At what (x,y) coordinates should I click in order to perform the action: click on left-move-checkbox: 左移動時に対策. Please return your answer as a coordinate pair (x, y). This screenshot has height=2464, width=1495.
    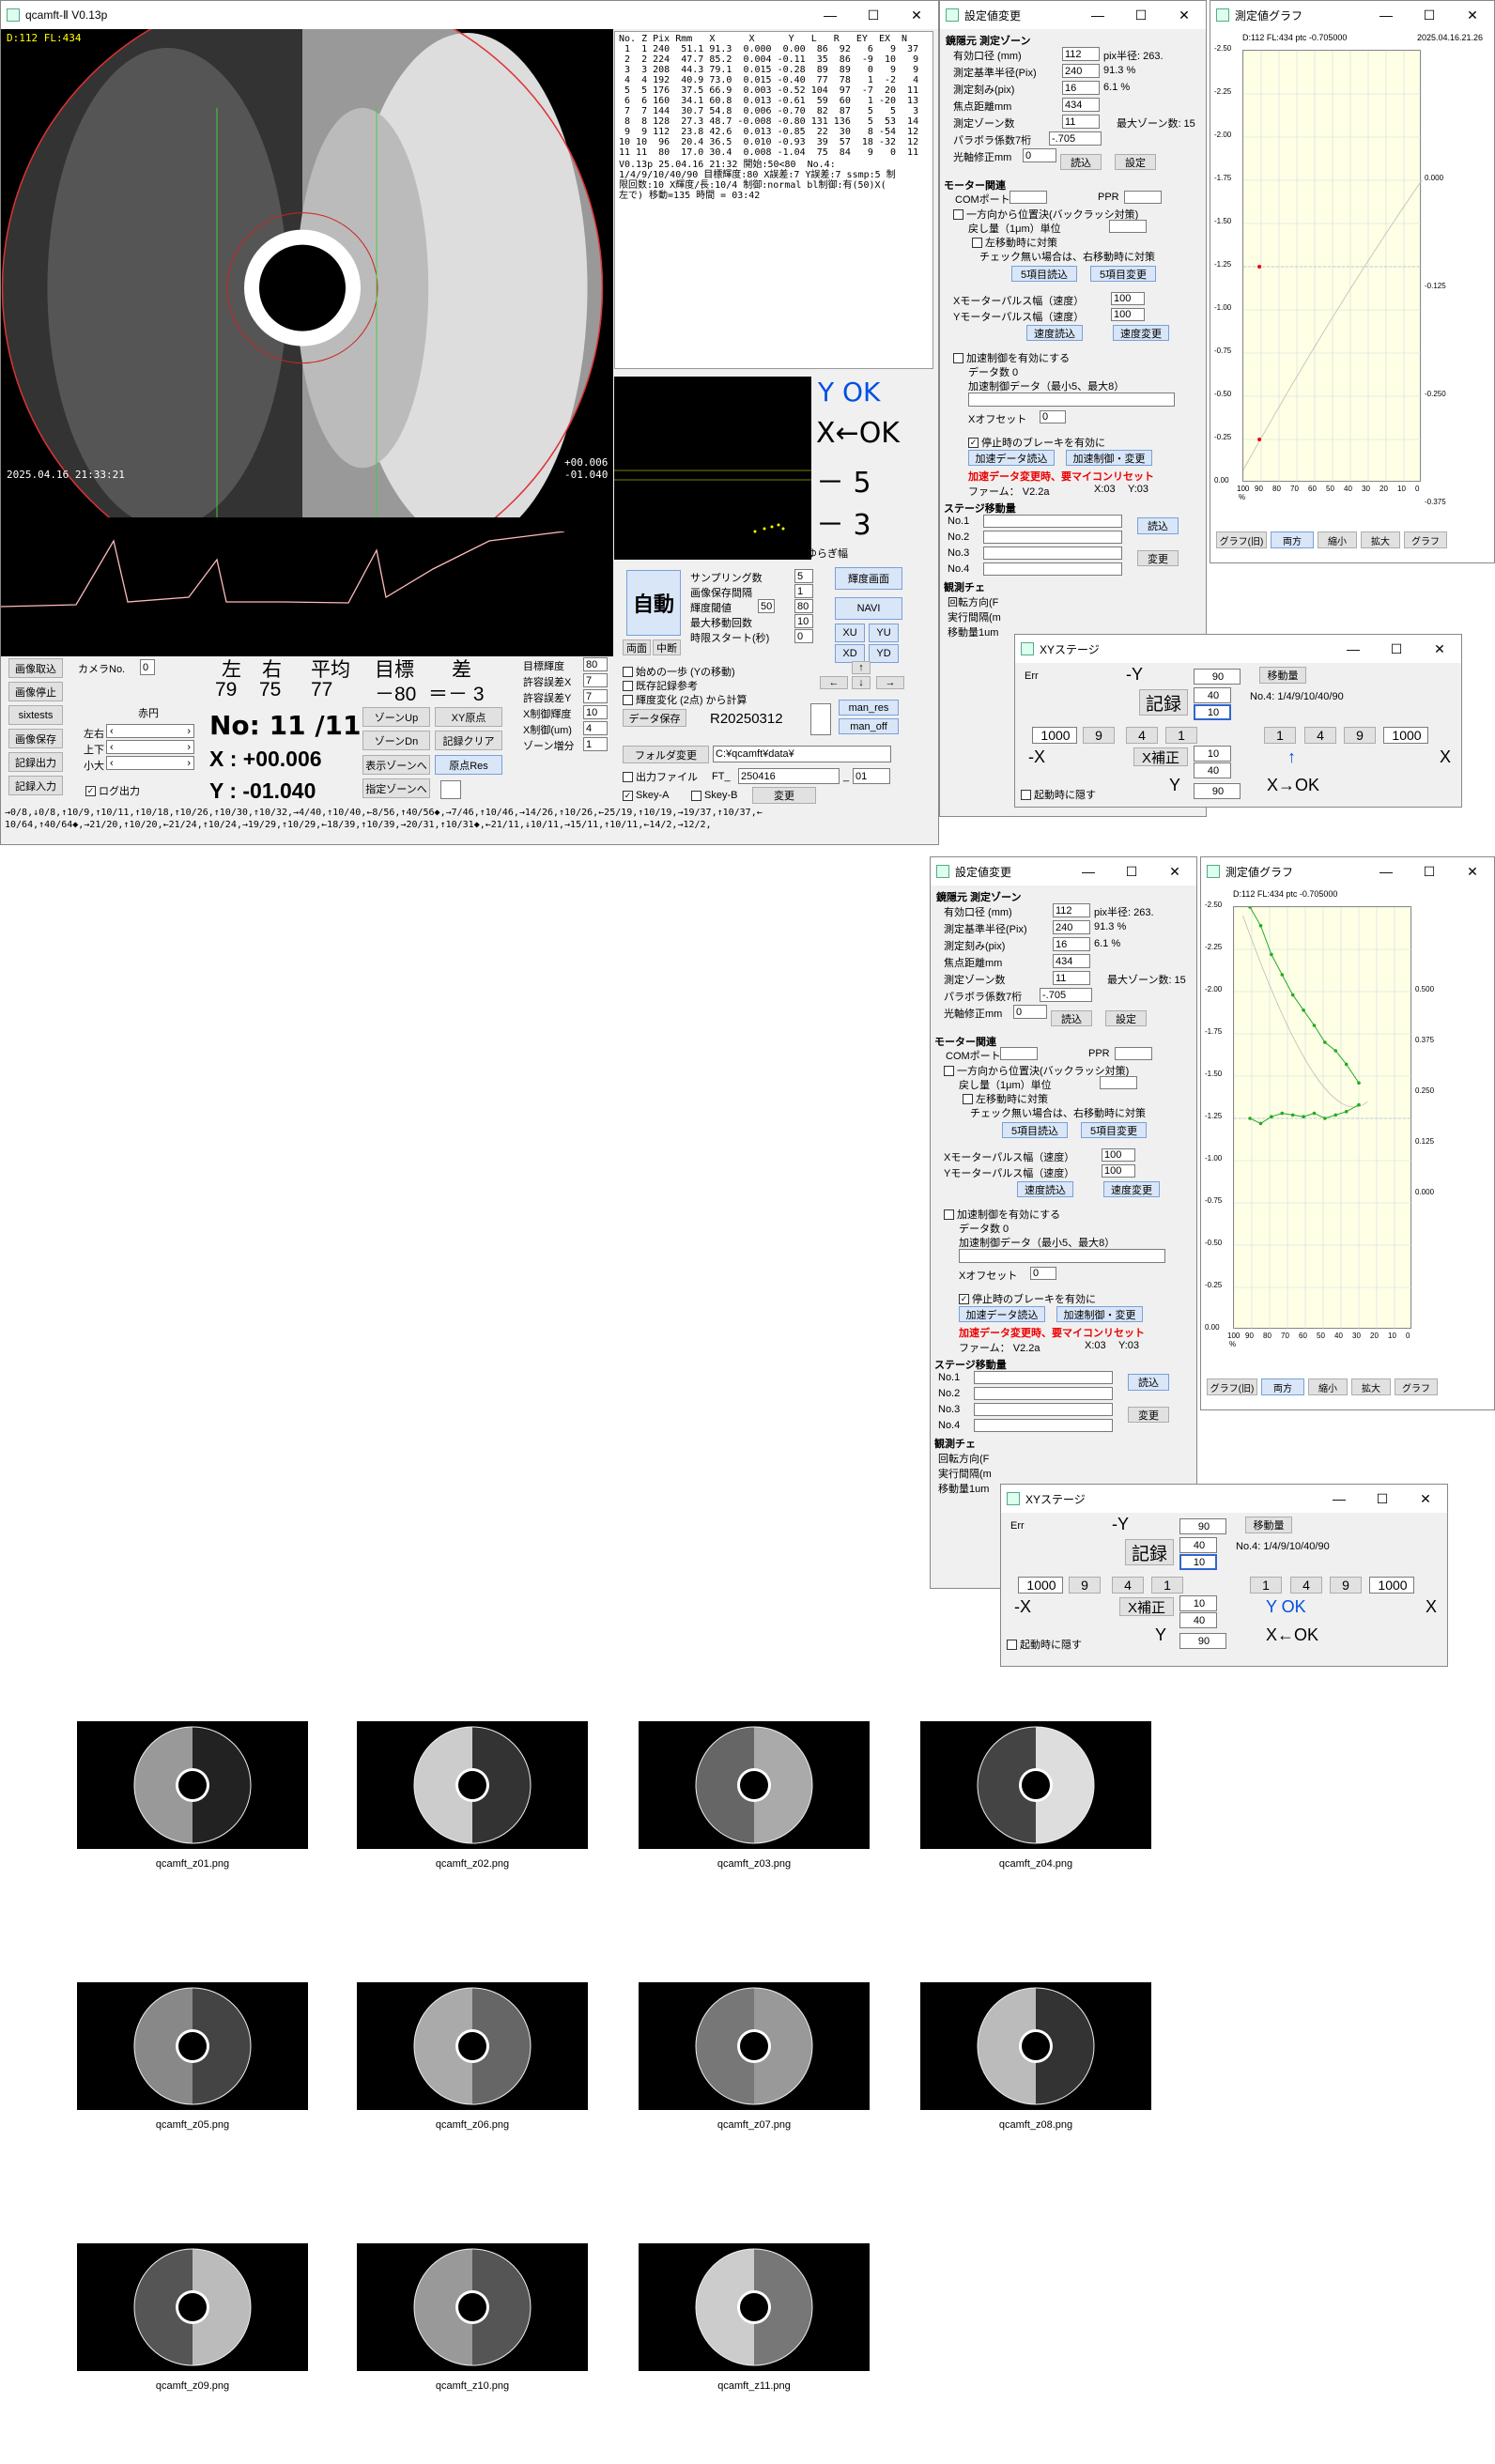
    Looking at the image, I should click on (1005, 1098).